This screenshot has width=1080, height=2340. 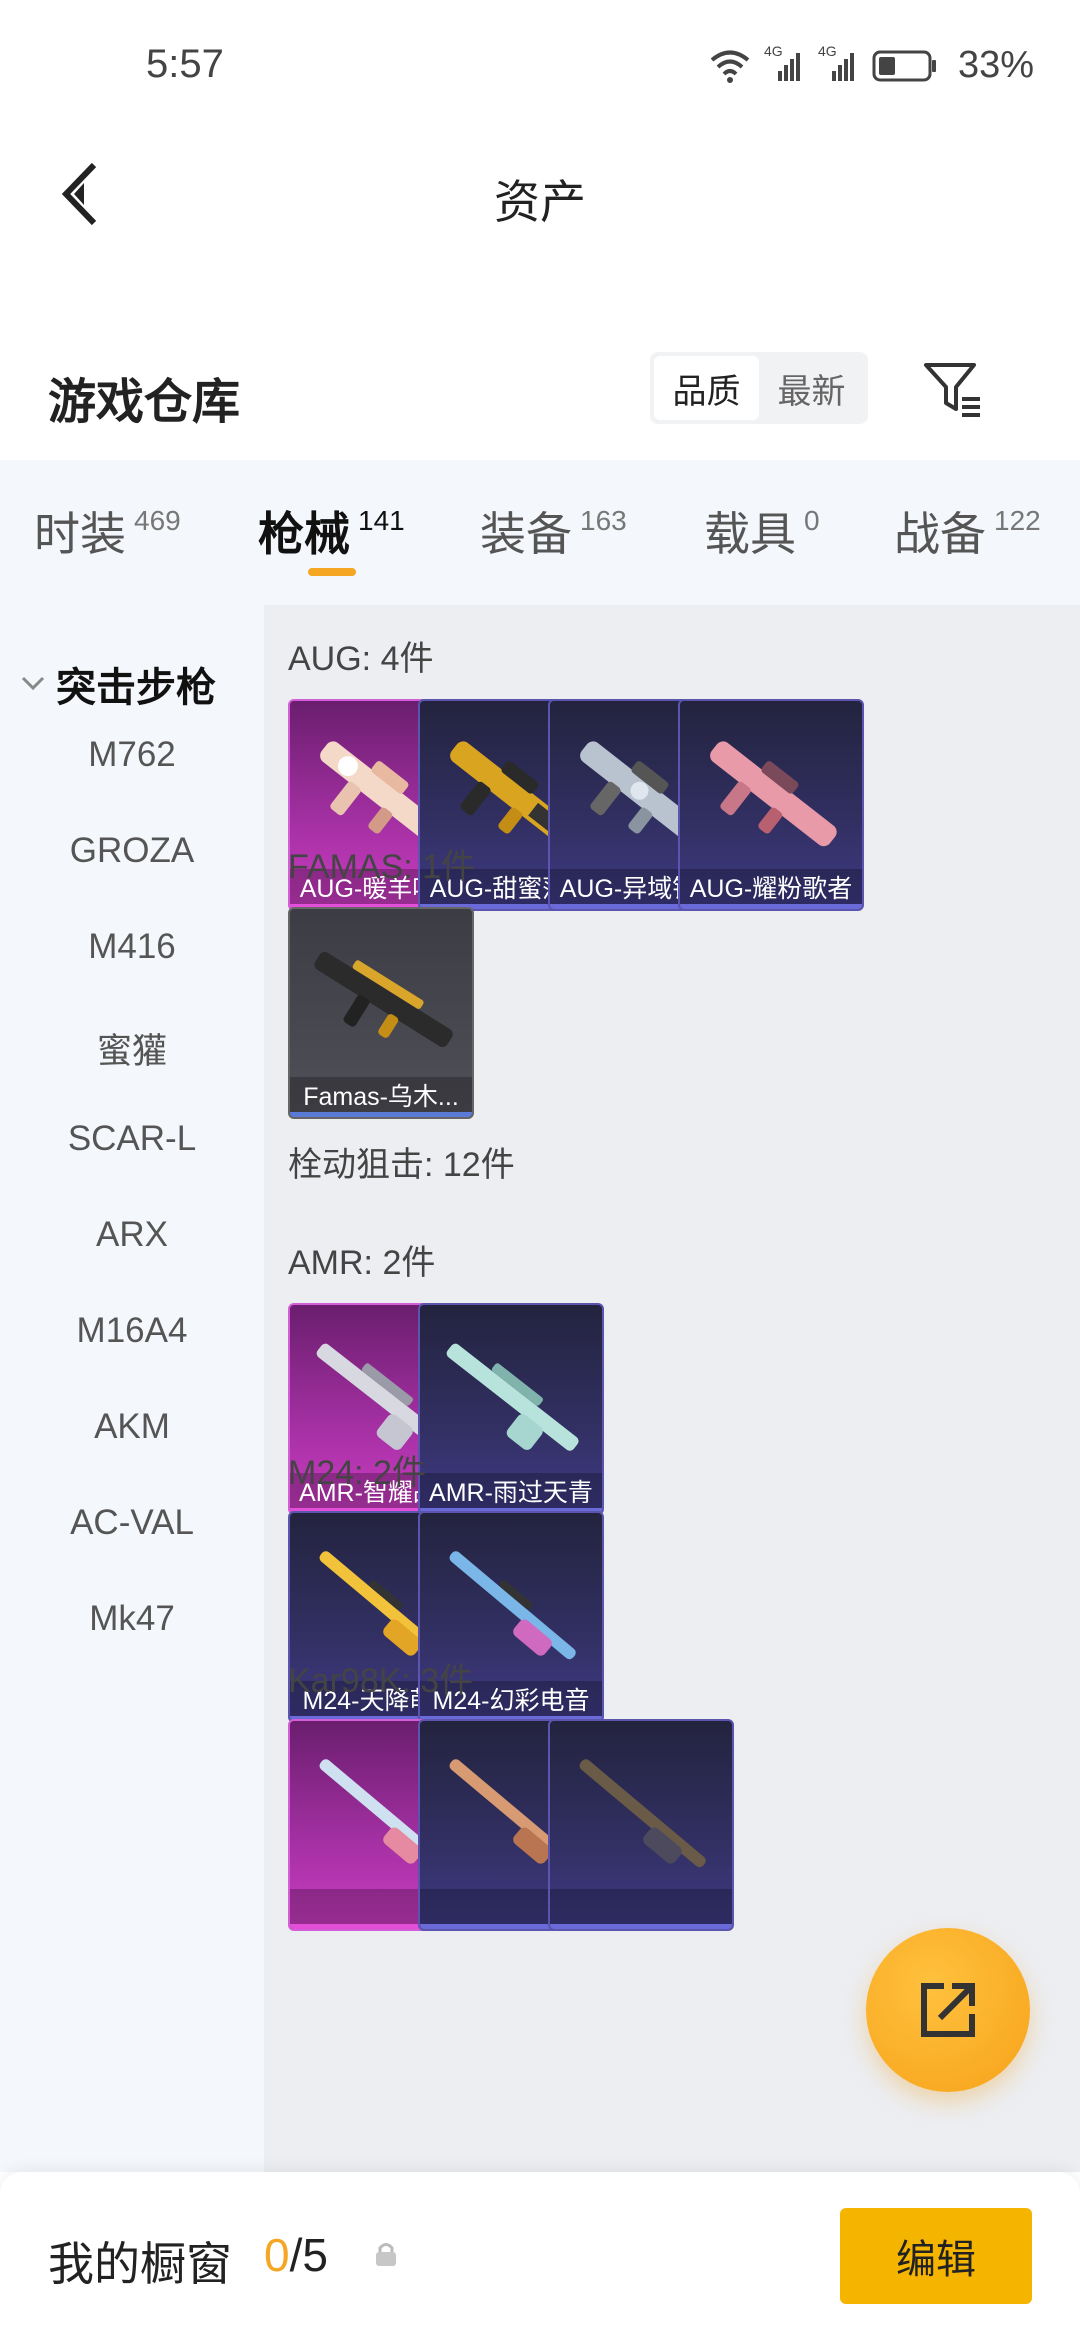 I want to click on skin-name: AMR-雨过天青, so click(x=511, y=1493).